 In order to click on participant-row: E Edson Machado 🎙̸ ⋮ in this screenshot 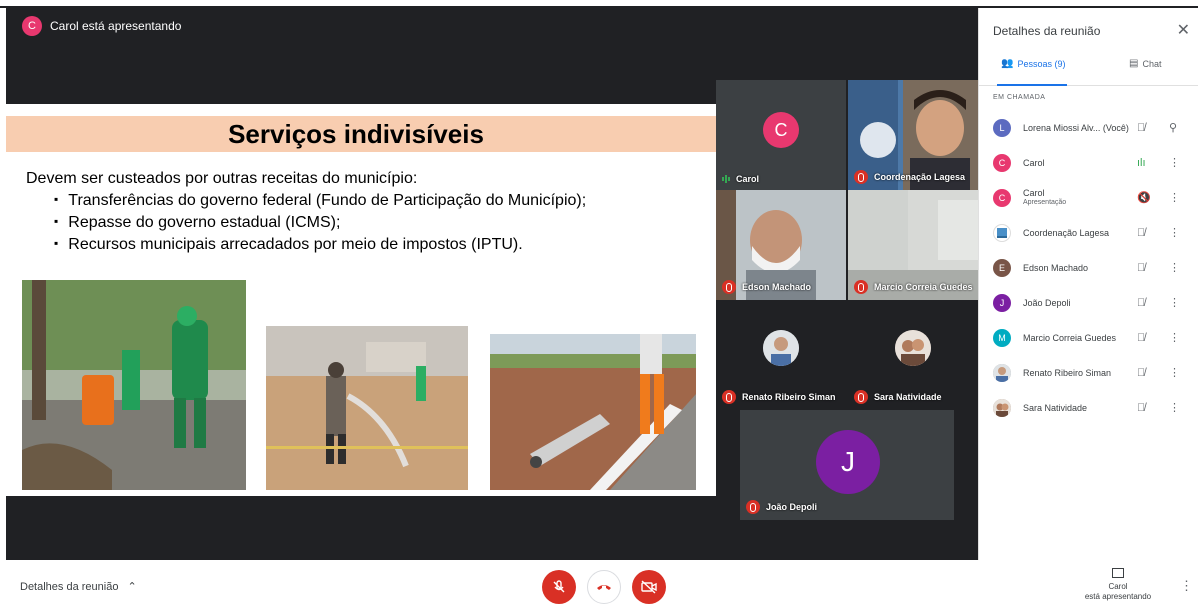, I will do `click(1088, 267)`.